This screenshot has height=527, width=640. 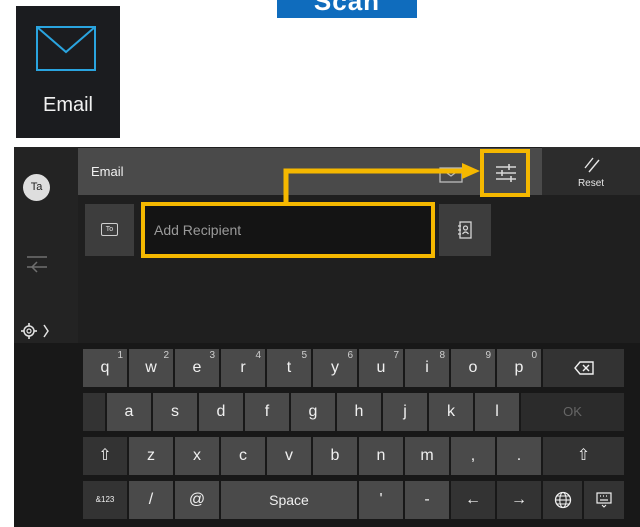 What do you see at coordinates (67, 105) in the screenshot?
I see `email-tile-label: Email` at bounding box center [67, 105].